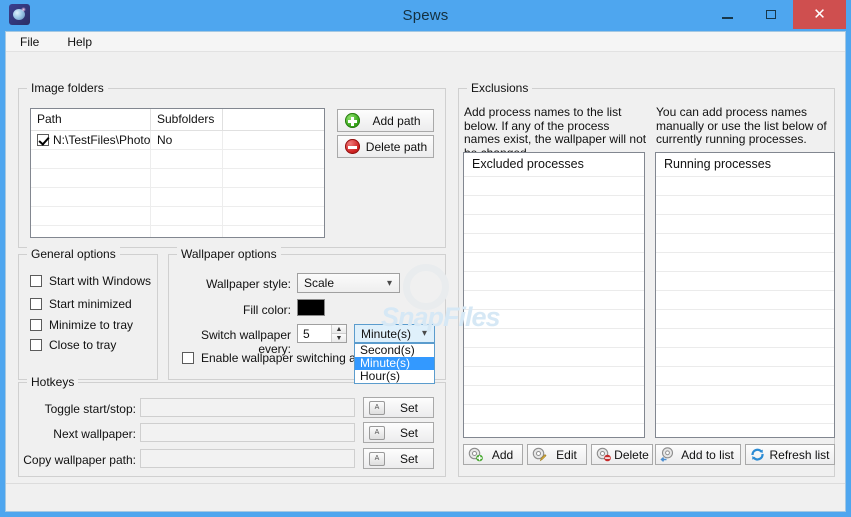 The image size is (851, 517). Describe the element at coordinates (100, 281) in the screenshot. I see `start-with-windows-label: Start with Windows` at that location.